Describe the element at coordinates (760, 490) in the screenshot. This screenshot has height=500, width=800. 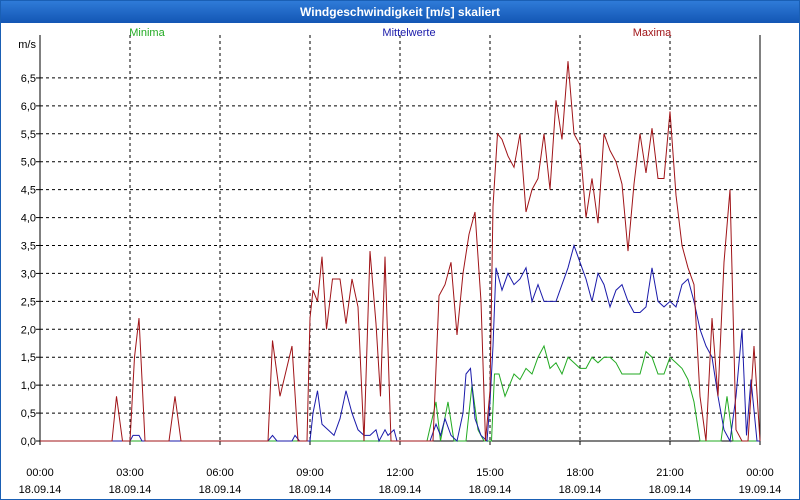
I see `x-tick-label-date: 19.09.14` at that location.